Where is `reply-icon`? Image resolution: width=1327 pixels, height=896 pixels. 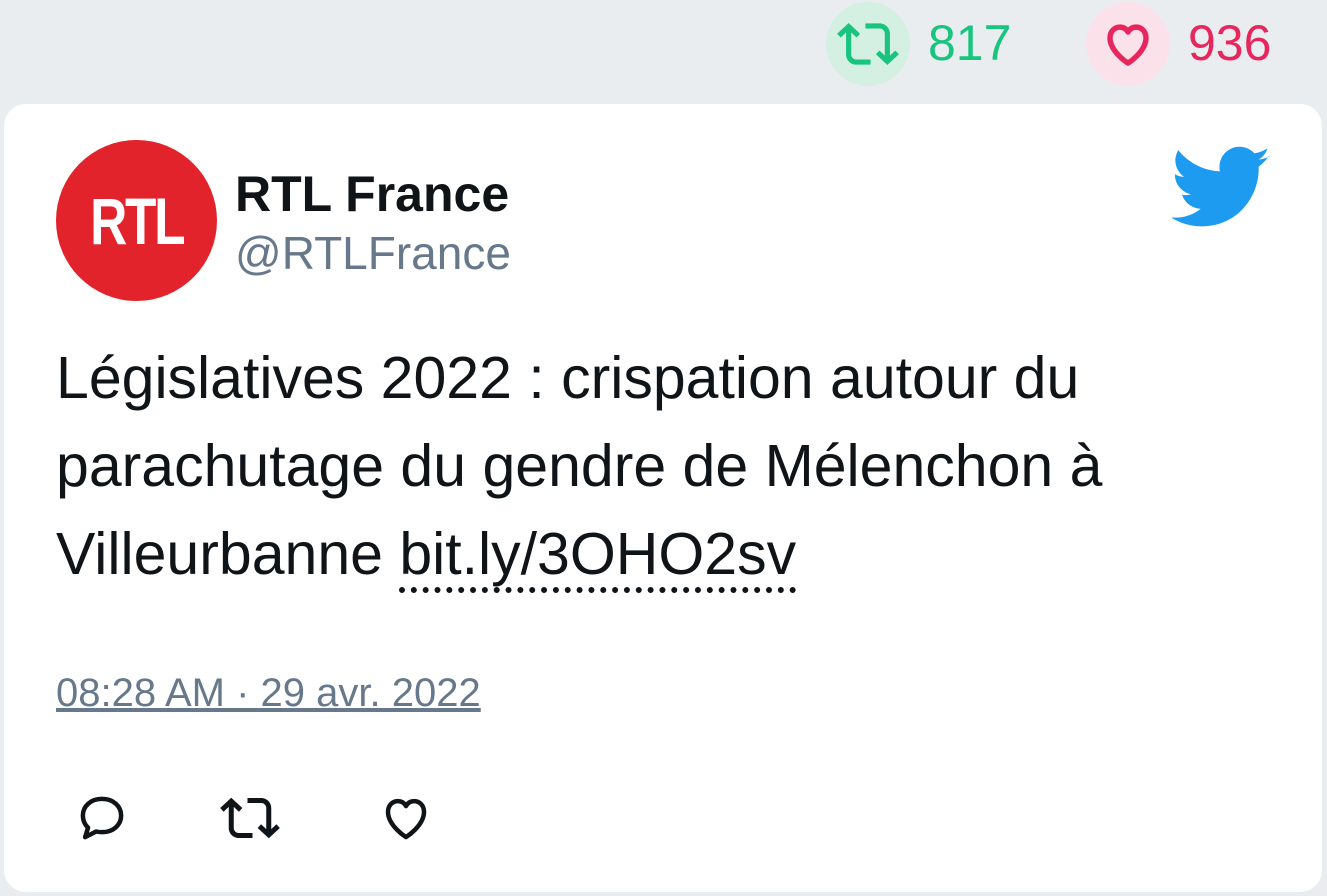 reply-icon is located at coordinates (102, 818).